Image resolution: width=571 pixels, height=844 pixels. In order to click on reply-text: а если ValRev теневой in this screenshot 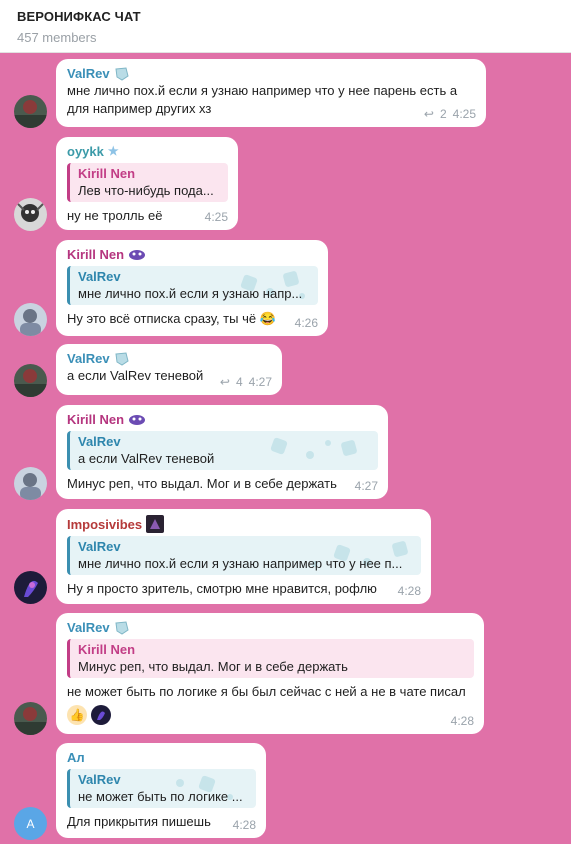, I will do `click(146, 458)`.